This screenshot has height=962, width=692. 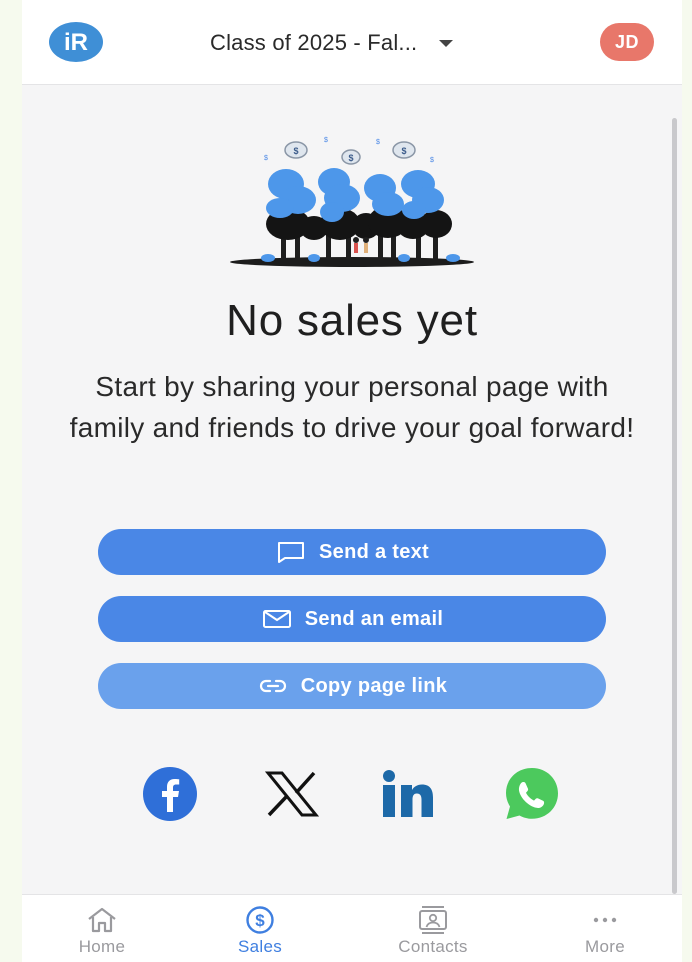 I want to click on money-trees-illustration: $ $ $ $ $ $ $, so click(x=352, y=202).